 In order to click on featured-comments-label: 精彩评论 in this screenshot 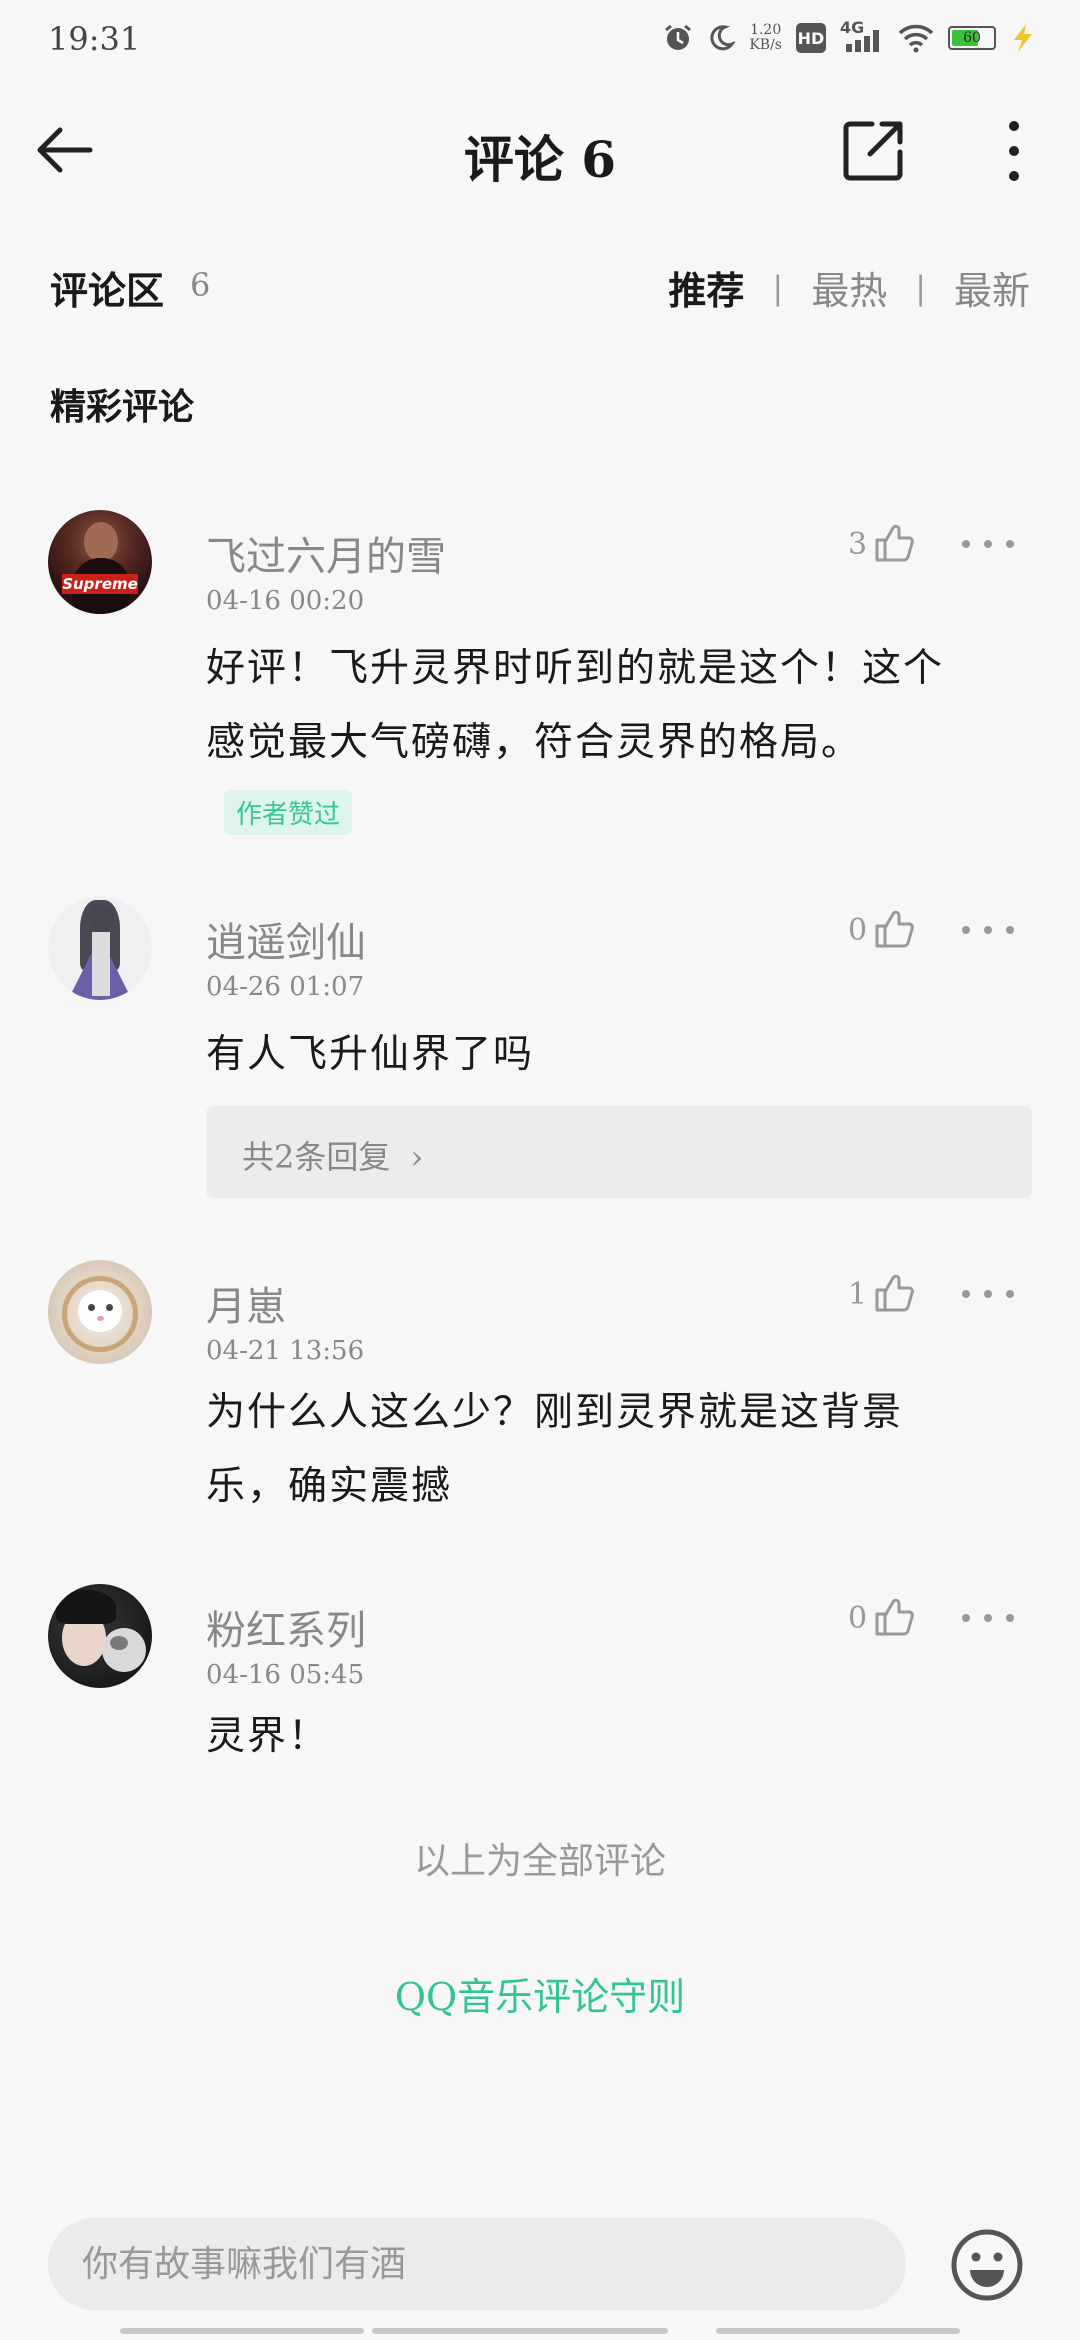, I will do `click(122, 407)`.